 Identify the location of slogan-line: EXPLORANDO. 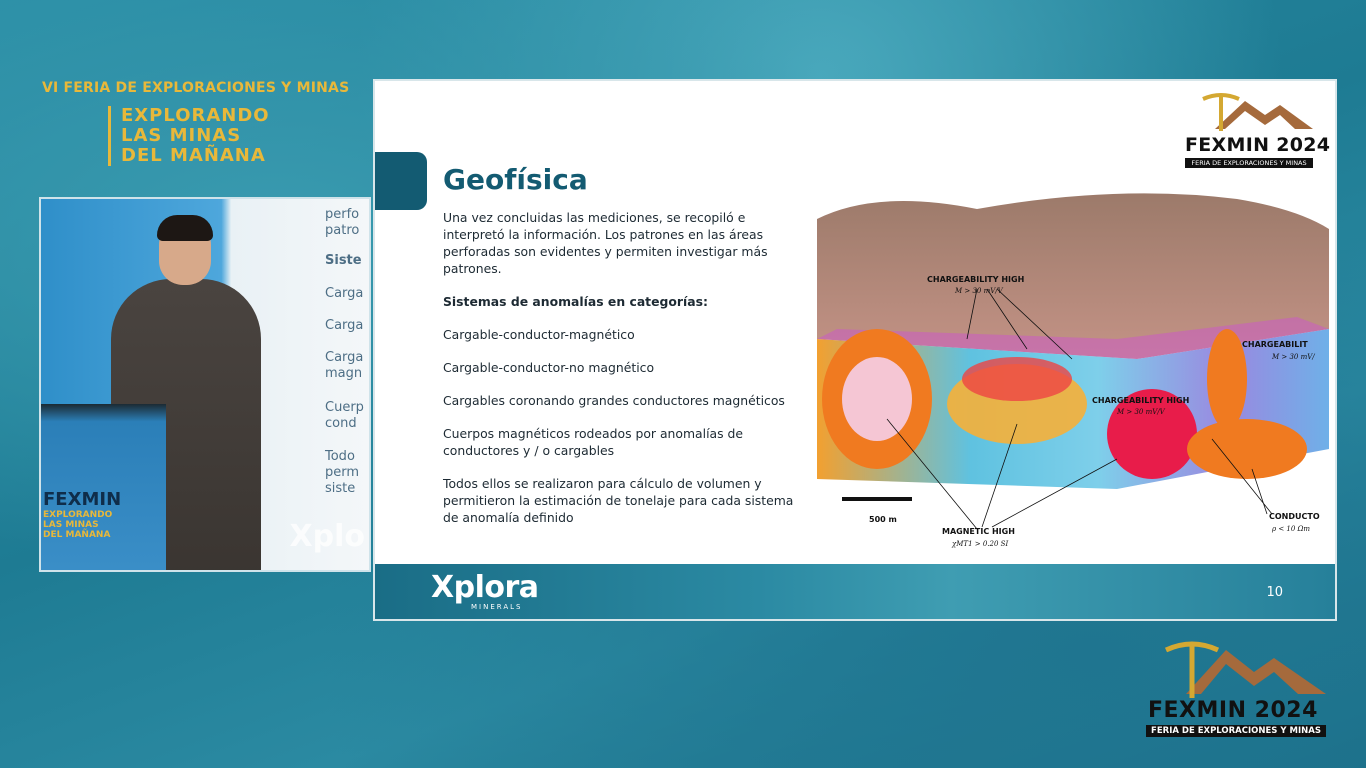
(195, 115).